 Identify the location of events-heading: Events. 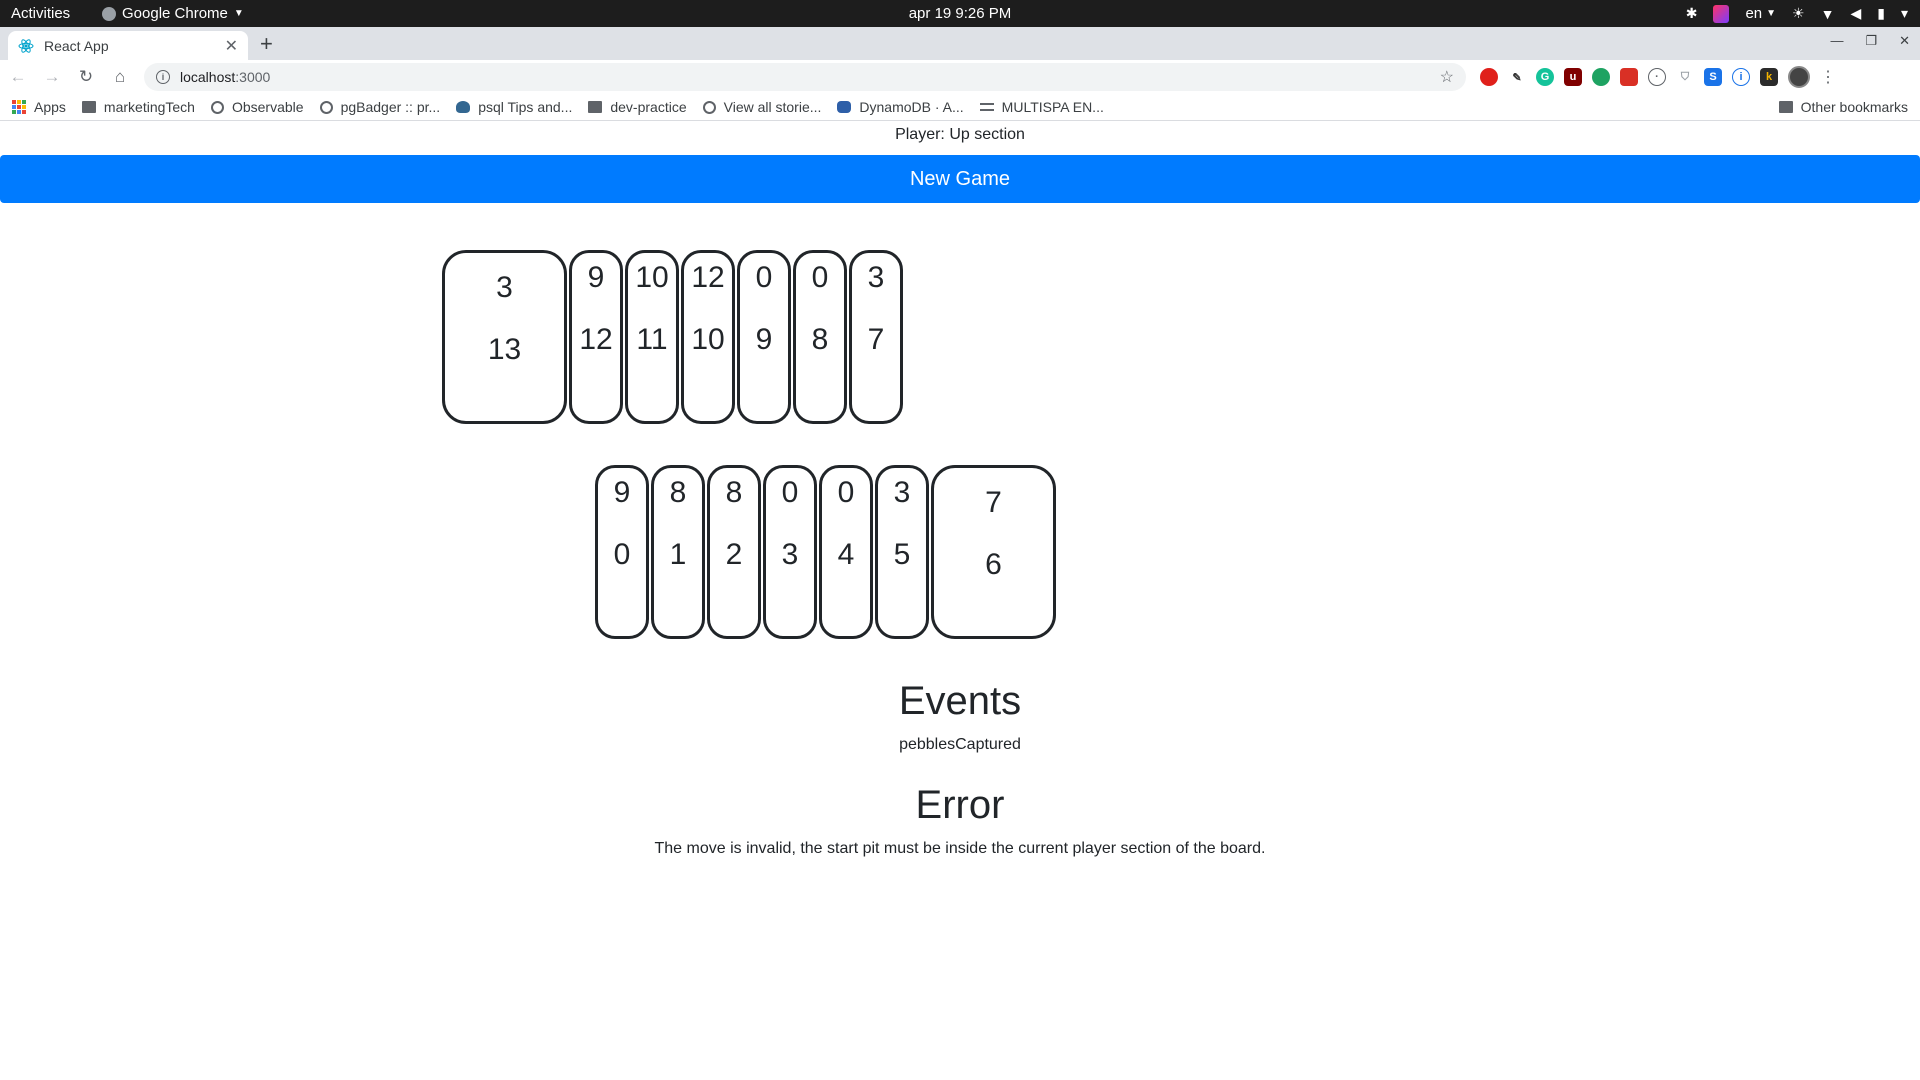
(960, 701).